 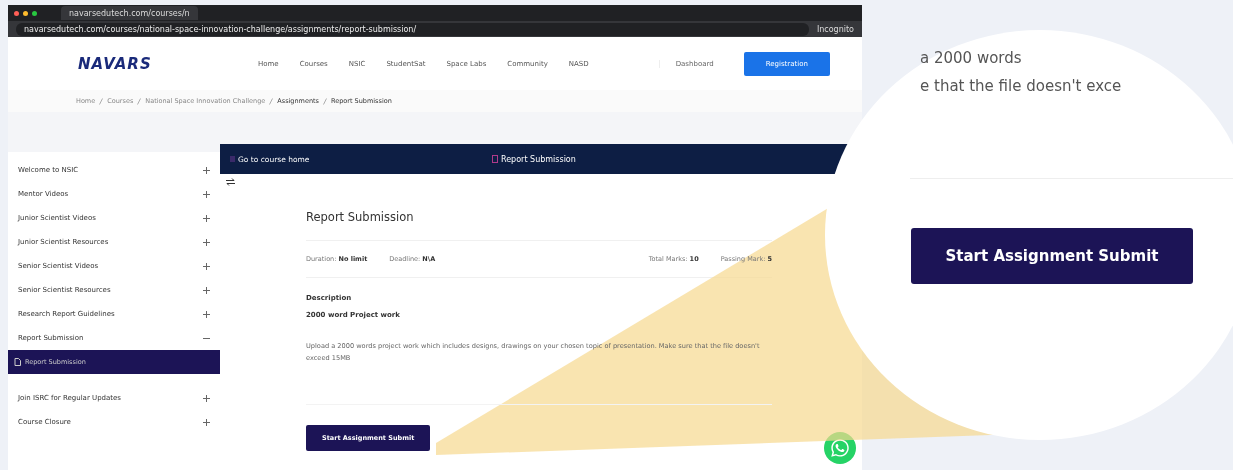 I want to click on site-logo: NAVARS, so click(x=168, y=63).